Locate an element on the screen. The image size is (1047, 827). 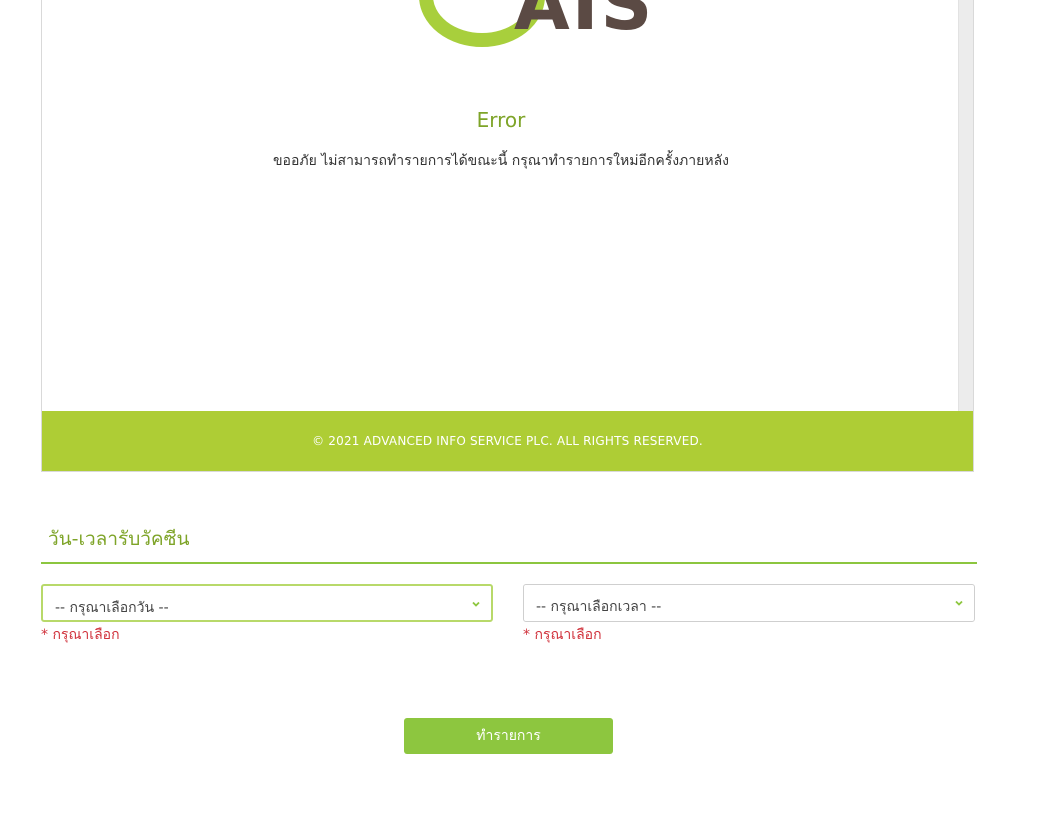
time-select-error: * กรุณาเลือก is located at coordinates (562, 635).